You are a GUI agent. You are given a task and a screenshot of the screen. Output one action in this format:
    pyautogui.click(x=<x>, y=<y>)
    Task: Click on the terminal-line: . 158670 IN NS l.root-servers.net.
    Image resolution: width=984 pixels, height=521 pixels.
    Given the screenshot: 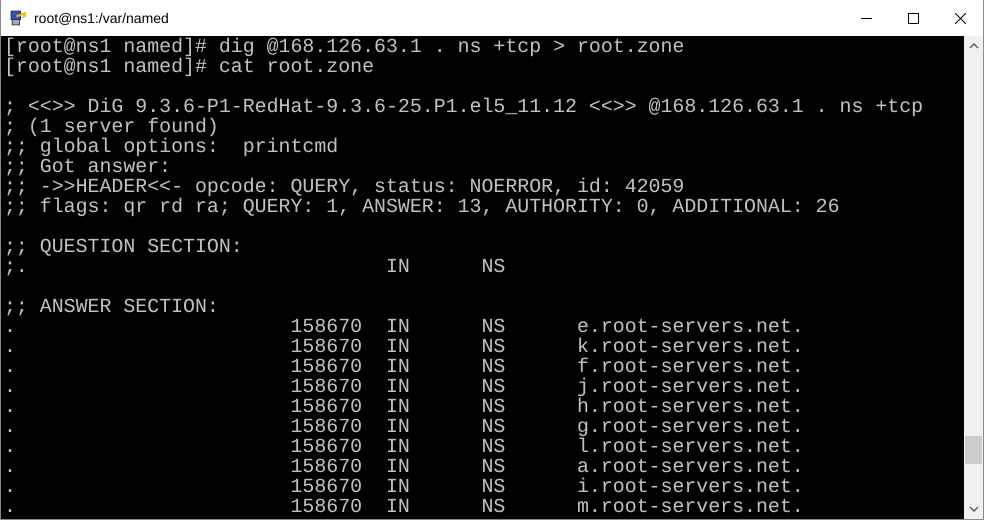 What is the action you would take?
    pyautogui.click(x=404, y=447)
    